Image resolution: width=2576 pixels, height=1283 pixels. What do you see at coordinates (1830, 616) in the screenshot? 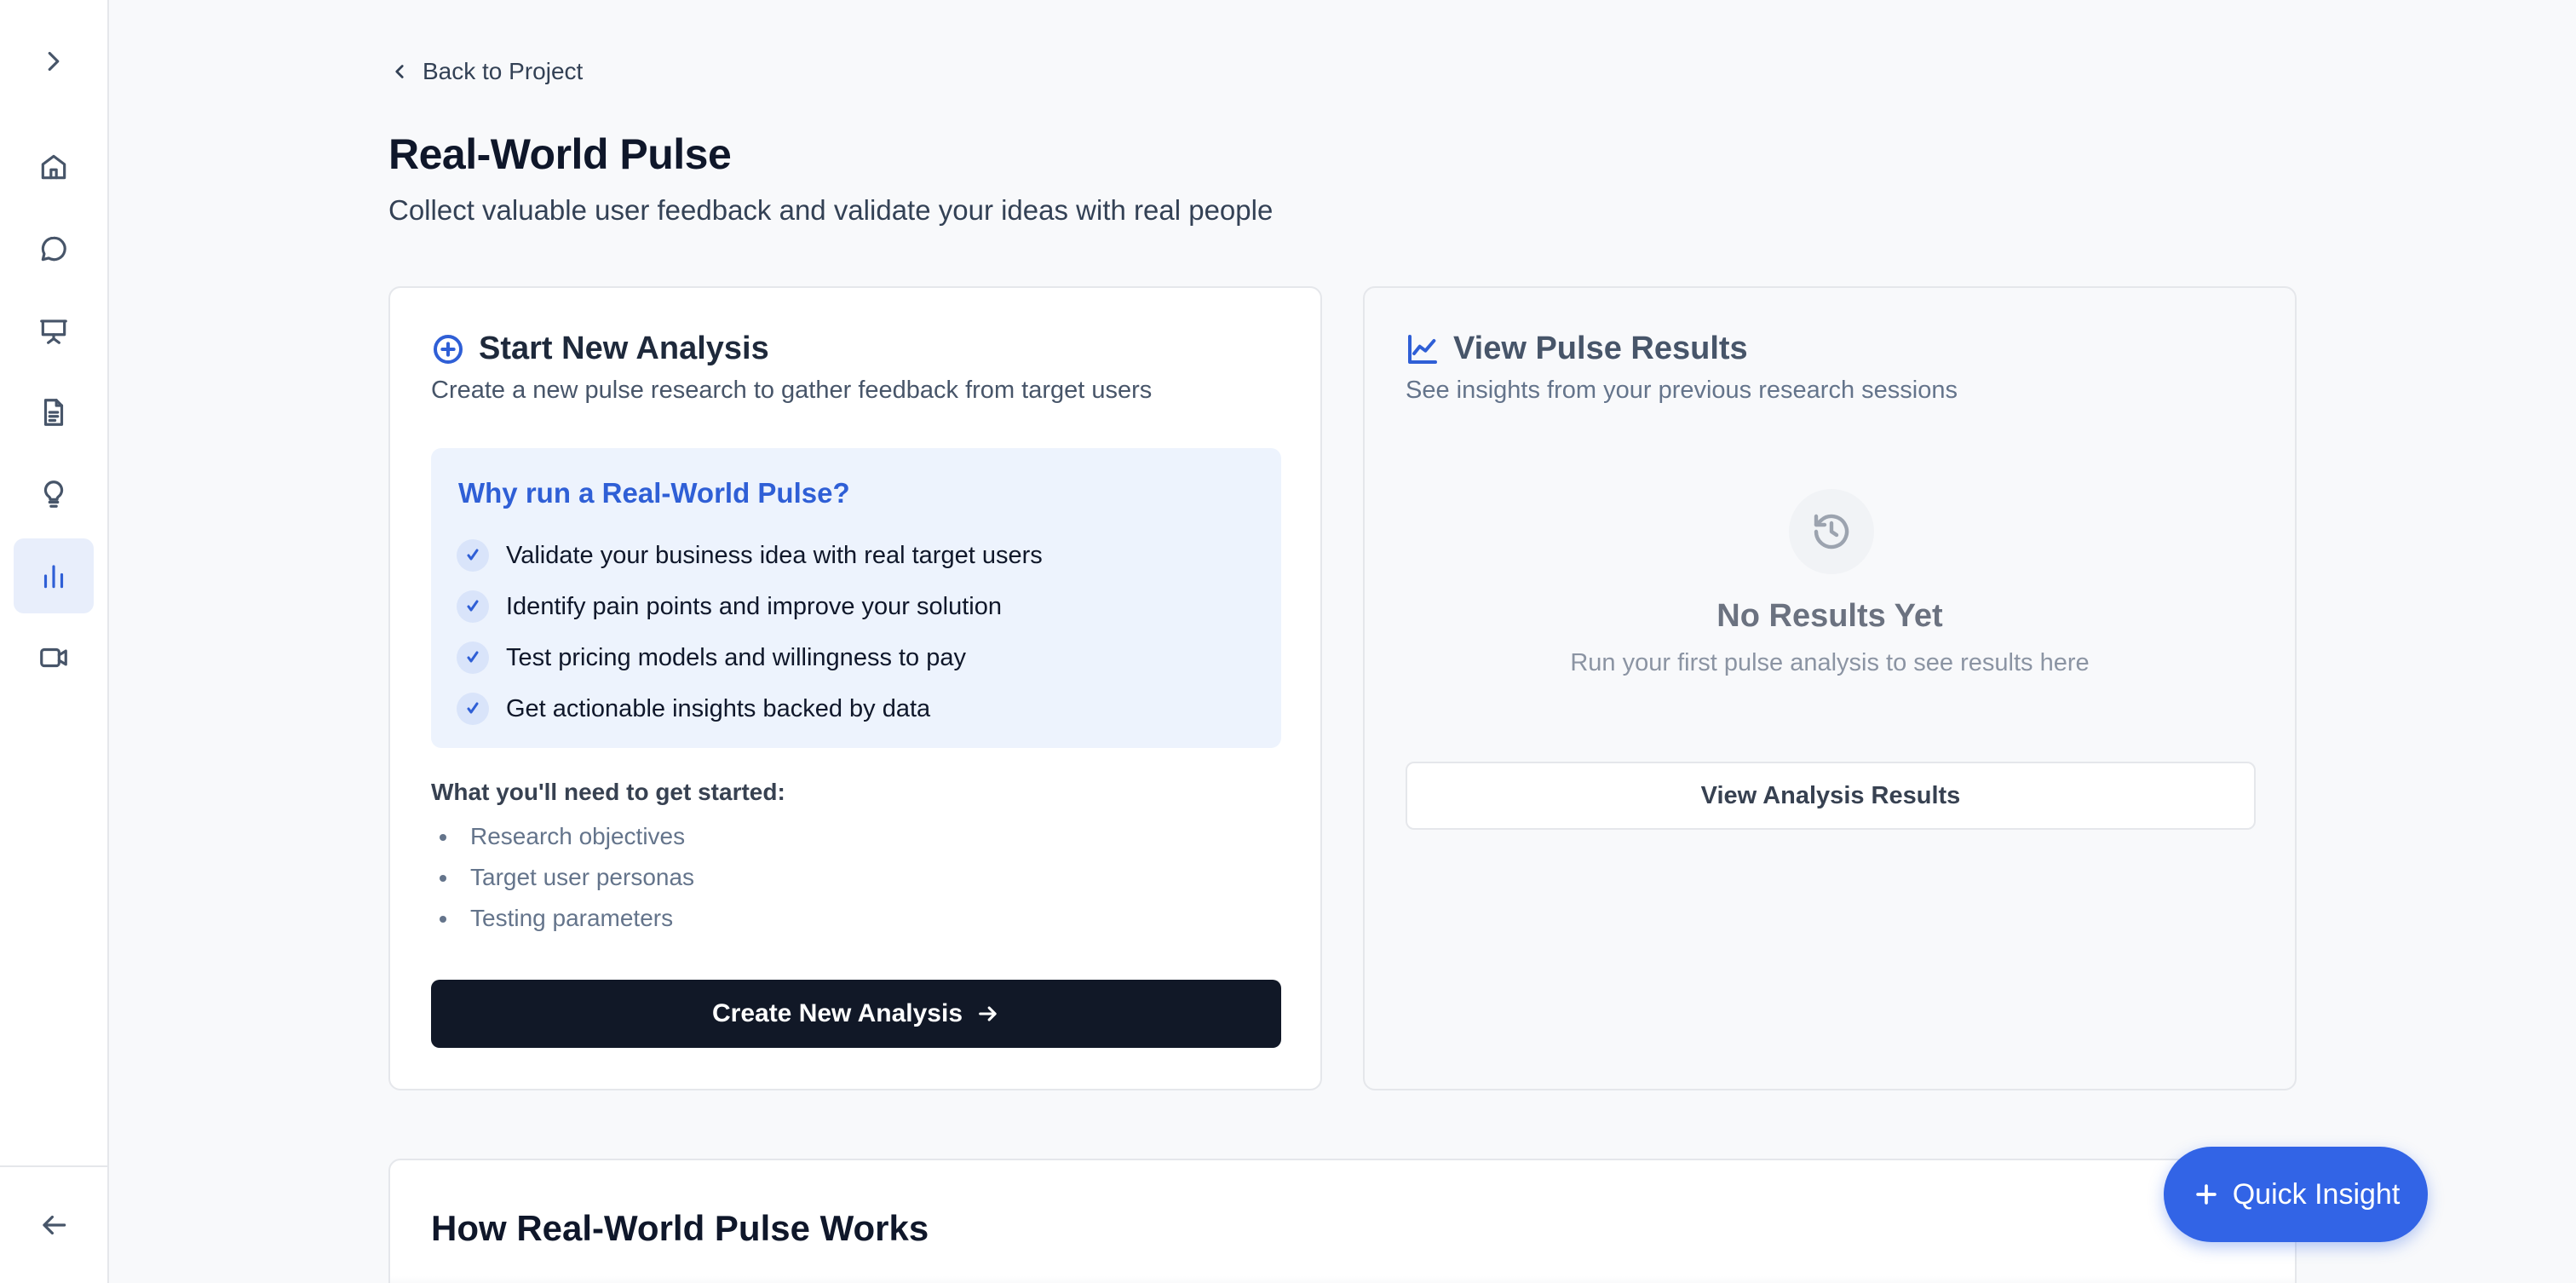
I see `empty-state-title: No Results Yet` at bounding box center [1830, 616].